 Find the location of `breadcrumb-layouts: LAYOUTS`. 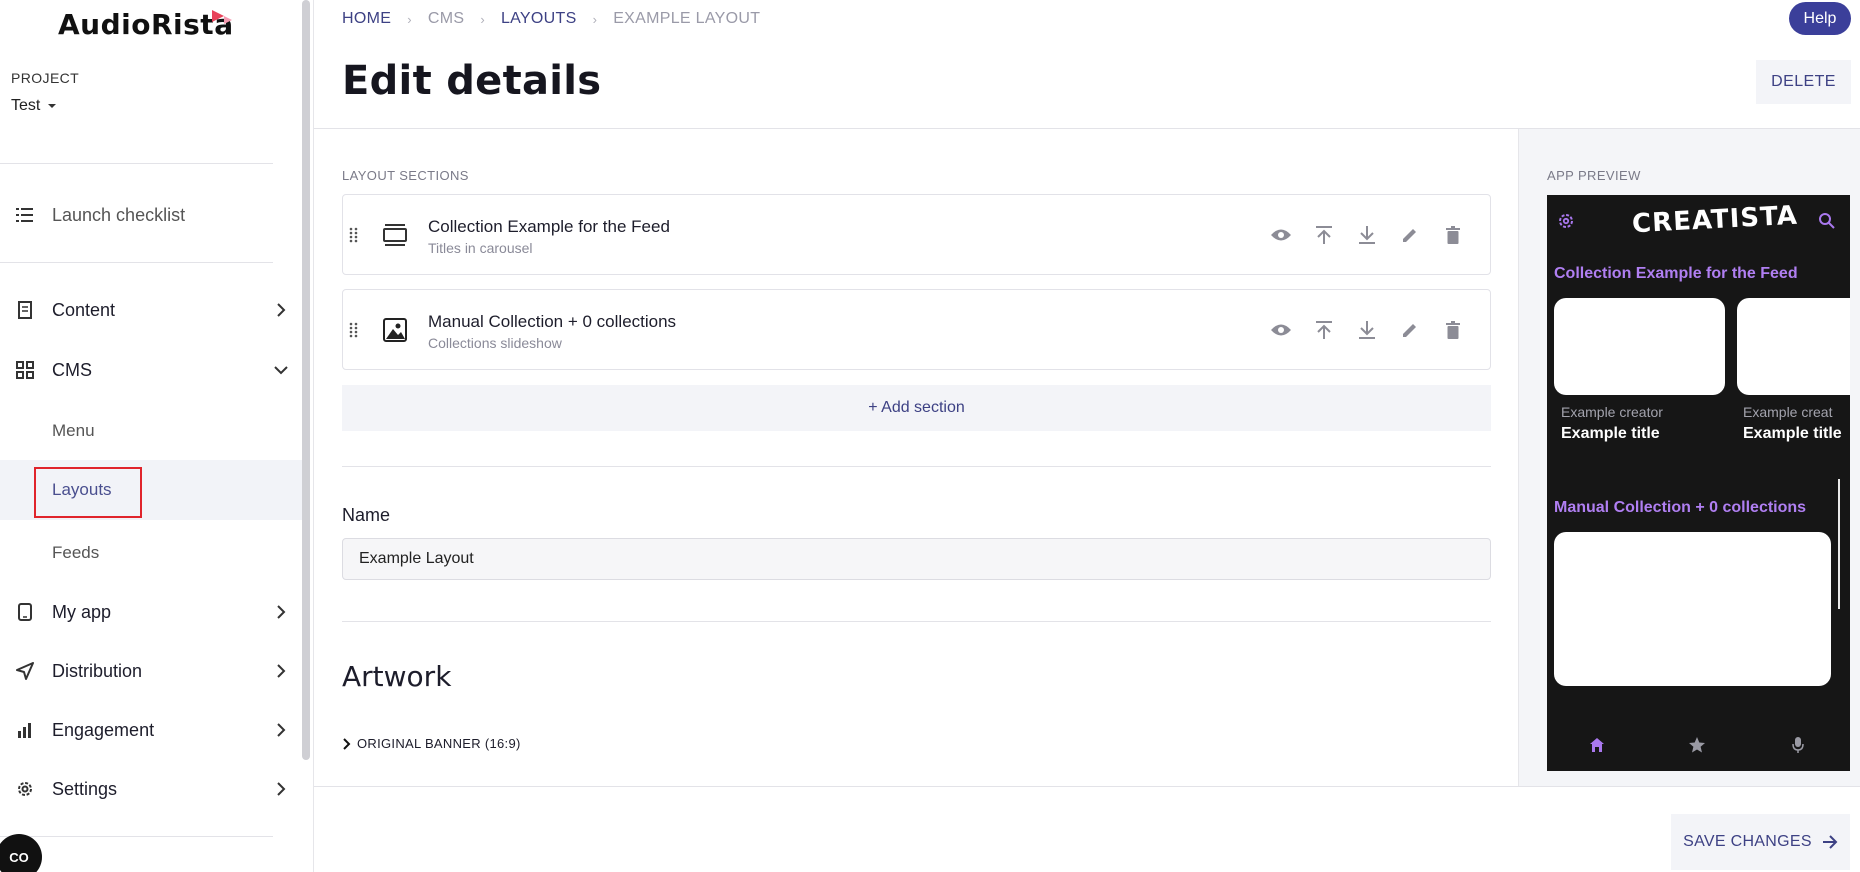

breadcrumb-layouts: LAYOUTS is located at coordinates (539, 19).